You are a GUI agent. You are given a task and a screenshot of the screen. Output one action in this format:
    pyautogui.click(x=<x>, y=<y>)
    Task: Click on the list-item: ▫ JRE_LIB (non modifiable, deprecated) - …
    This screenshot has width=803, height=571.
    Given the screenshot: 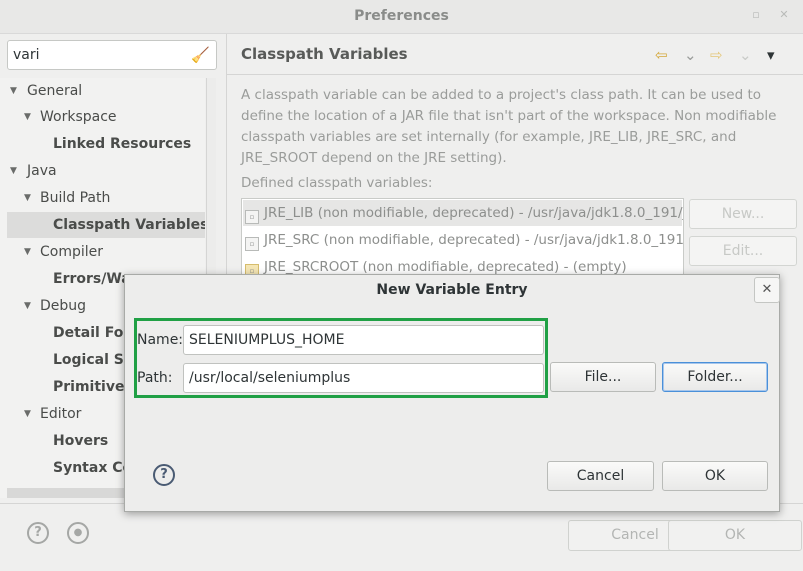 What is the action you would take?
    pyautogui.click(x=463, y=213)
    